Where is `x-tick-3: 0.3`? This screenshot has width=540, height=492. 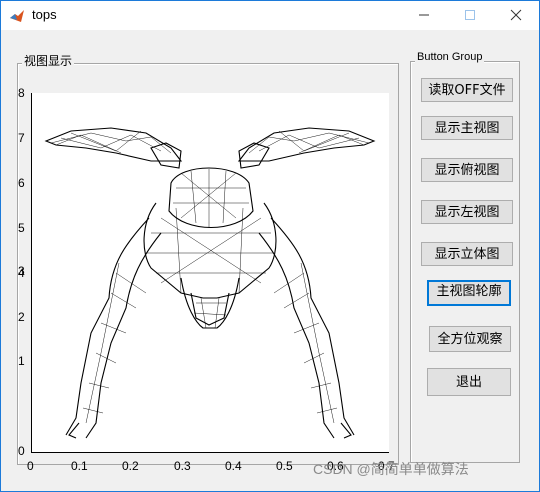
x-tick-3: 0.3 is located at coordinates (182, 466).